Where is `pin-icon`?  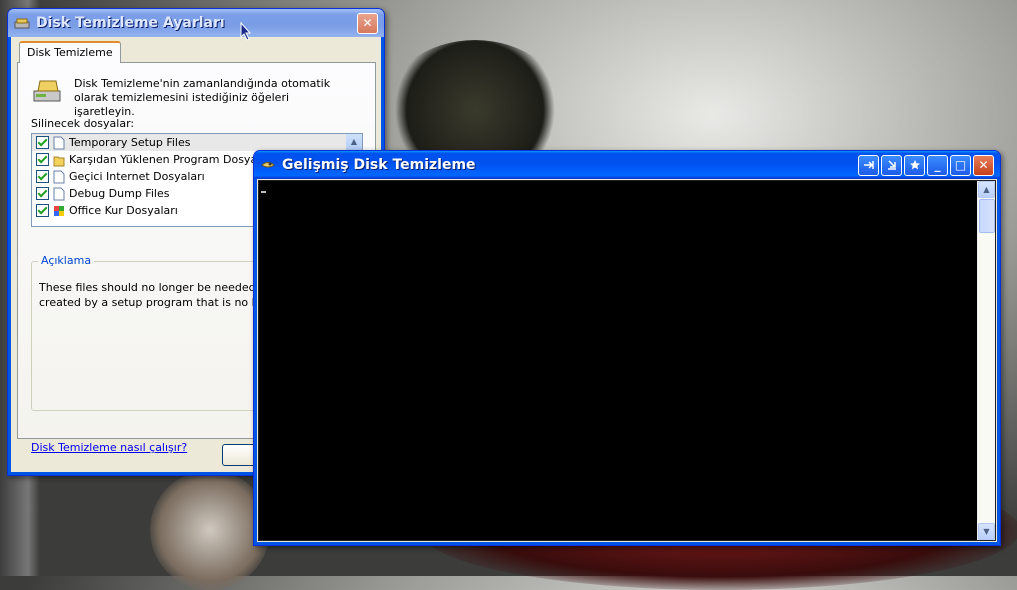 pin-icon is located at coordinates (868, 165).